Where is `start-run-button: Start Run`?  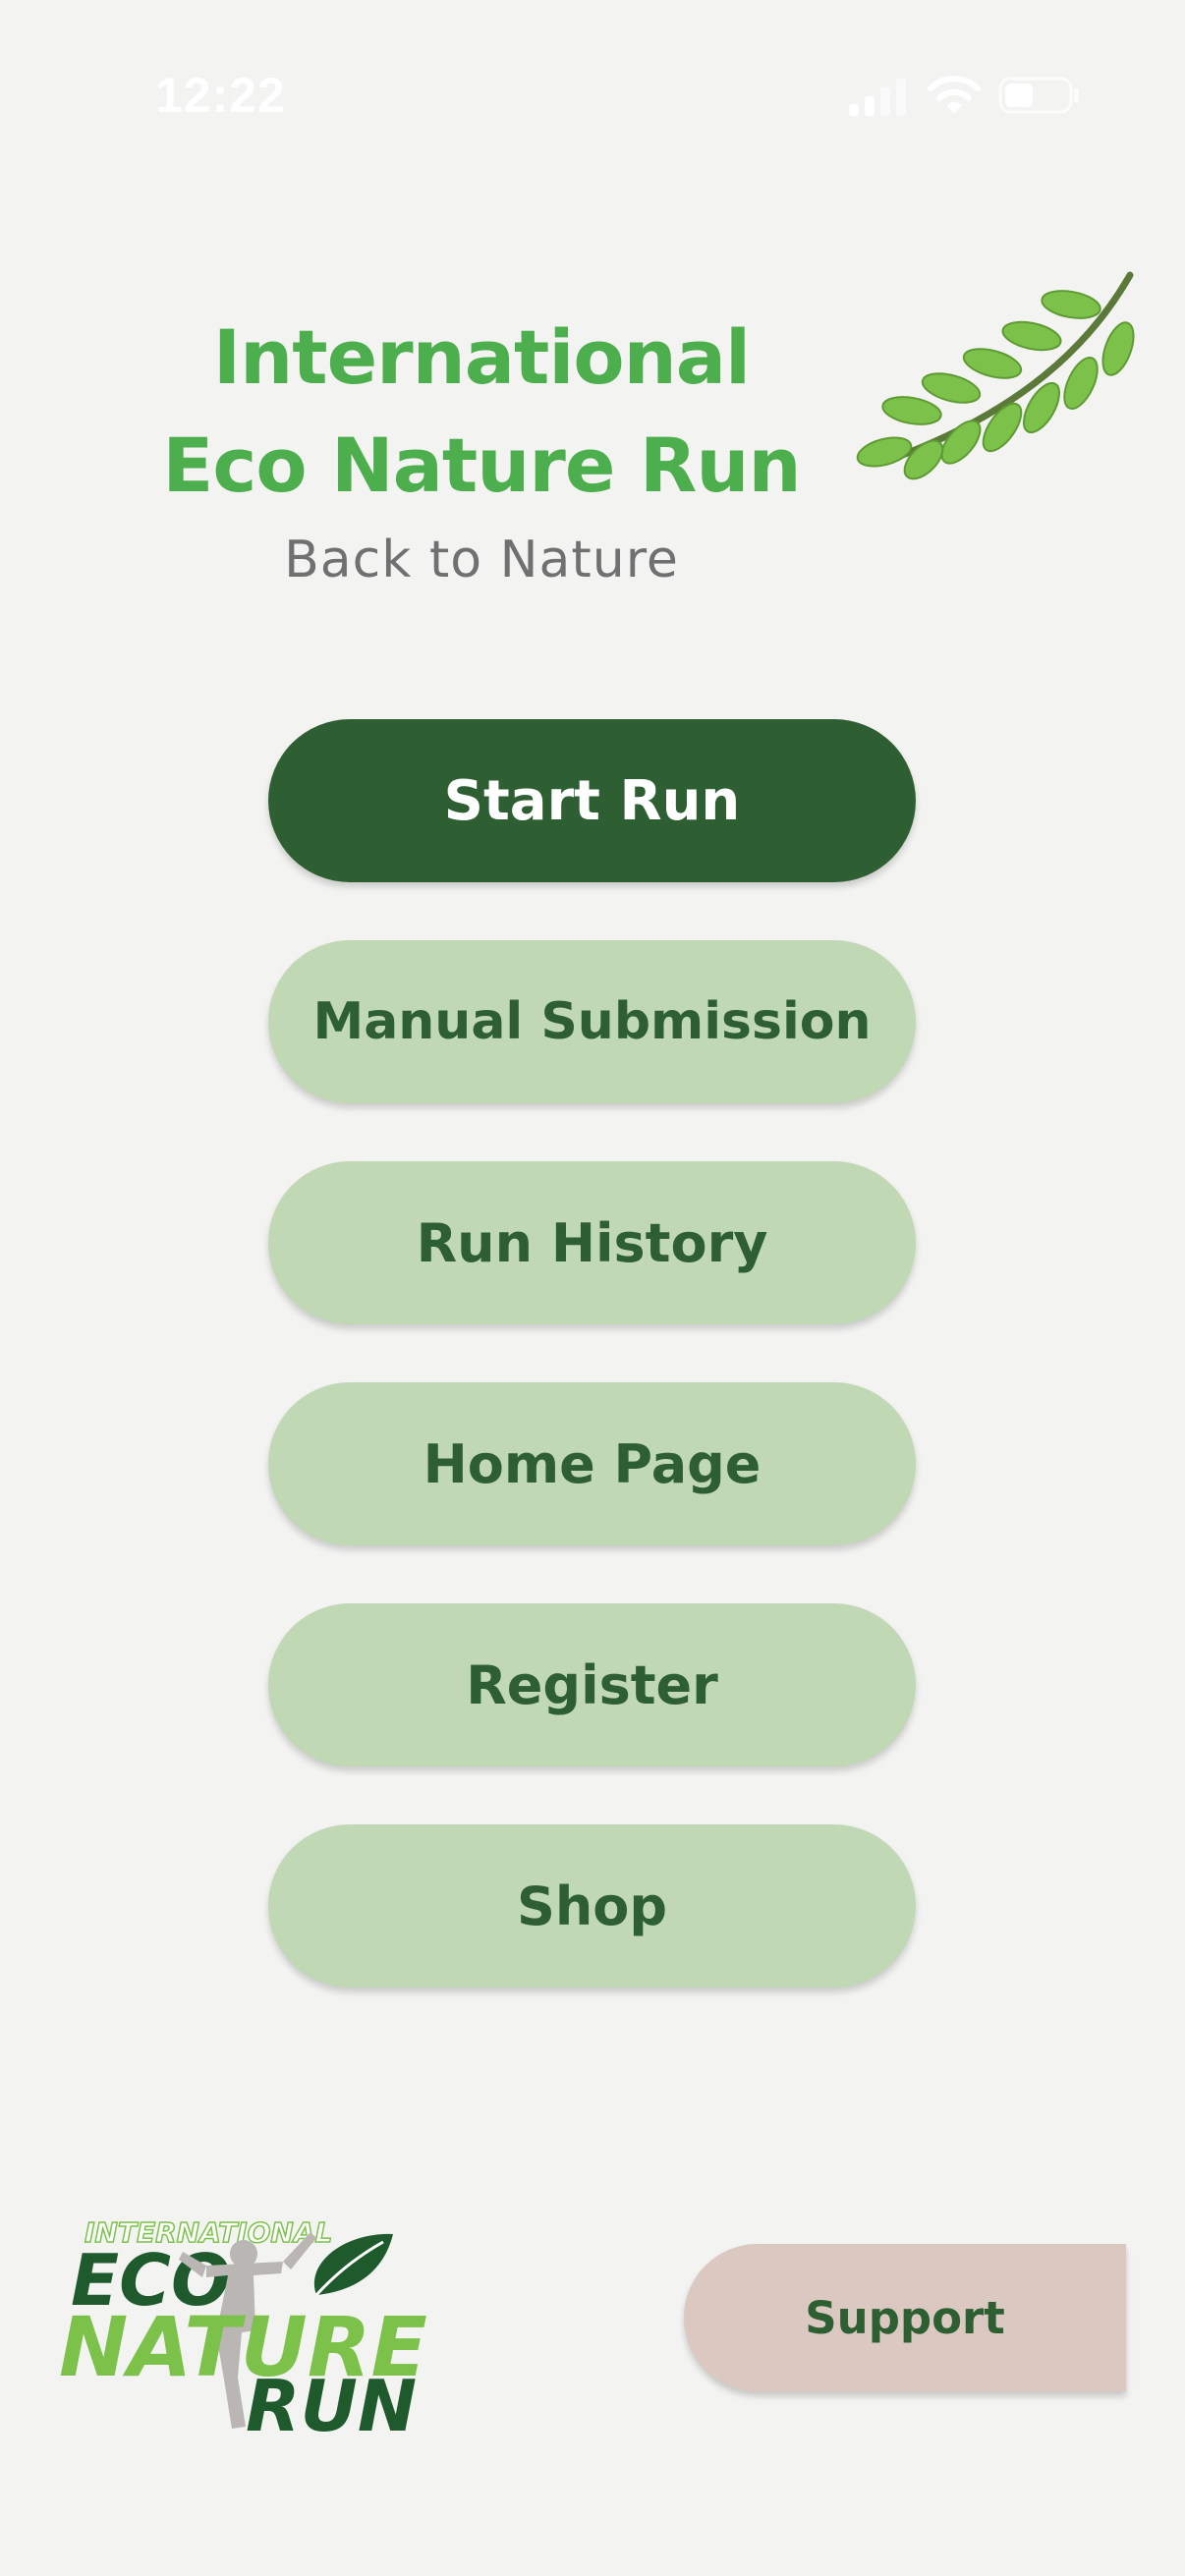
start-run-button: Start Run is located at coordinates (592, 800).